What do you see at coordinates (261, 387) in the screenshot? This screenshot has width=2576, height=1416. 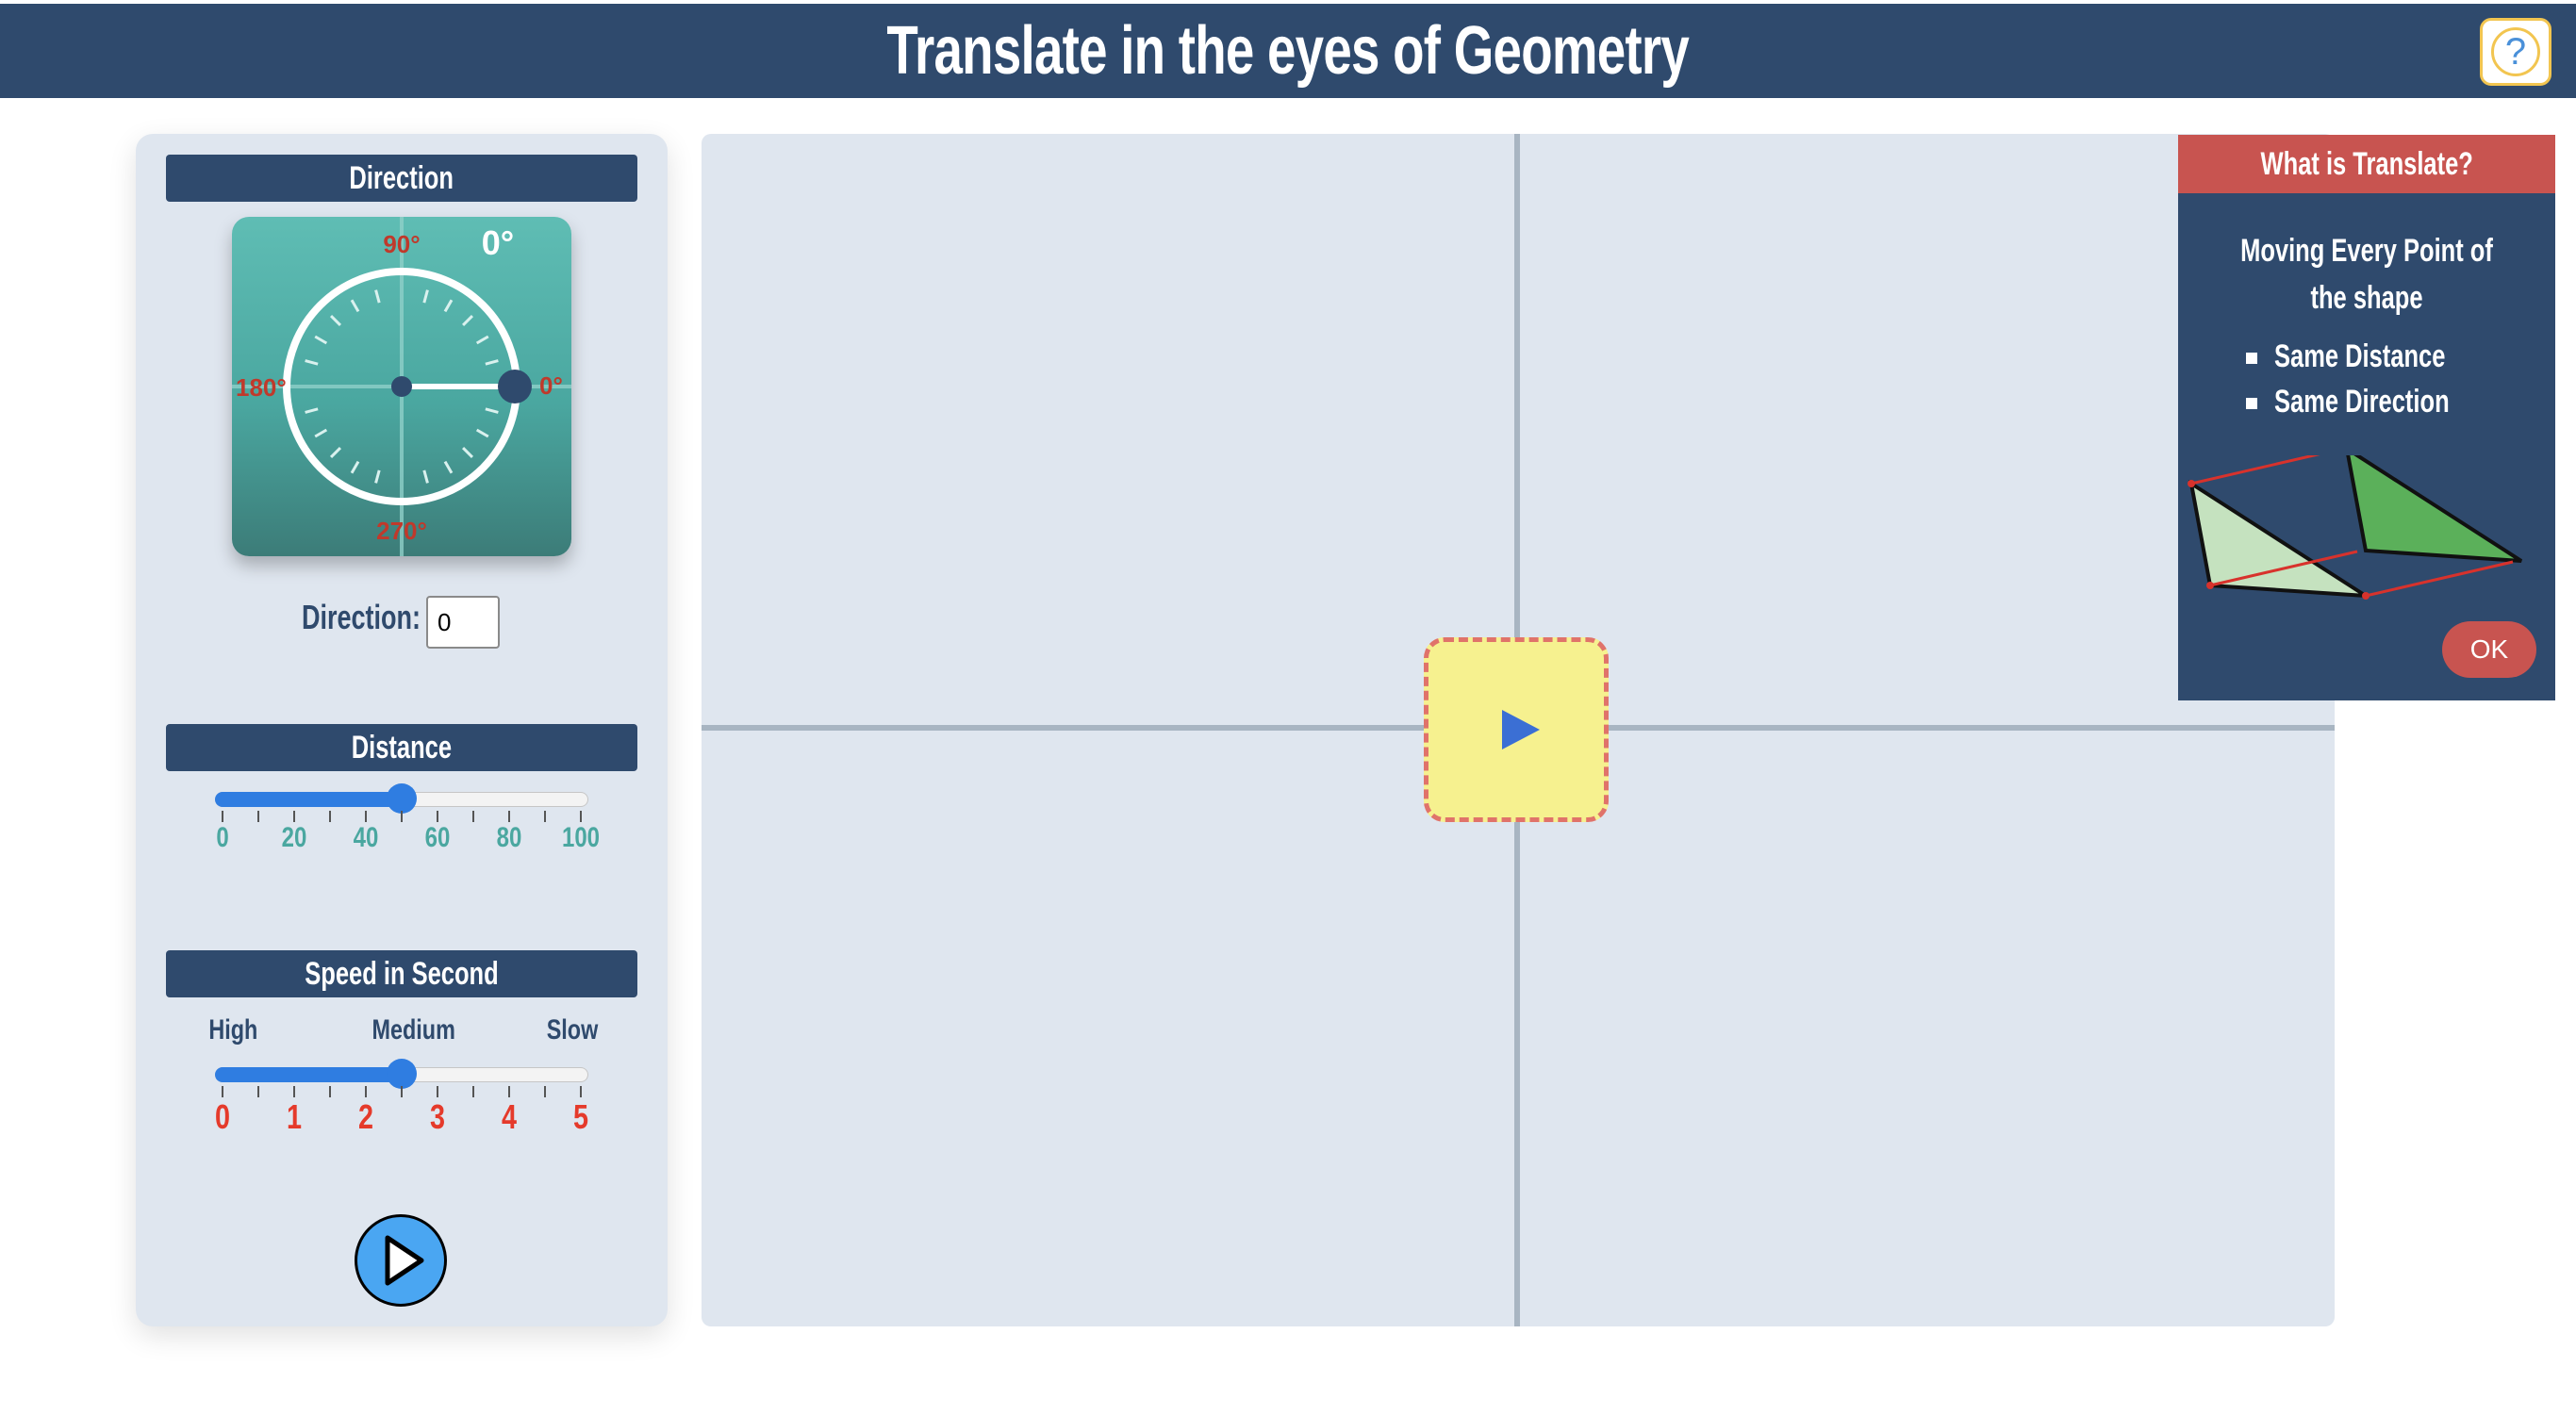 I see `dial-label-180: 180°` at bounding box center [261, 387].